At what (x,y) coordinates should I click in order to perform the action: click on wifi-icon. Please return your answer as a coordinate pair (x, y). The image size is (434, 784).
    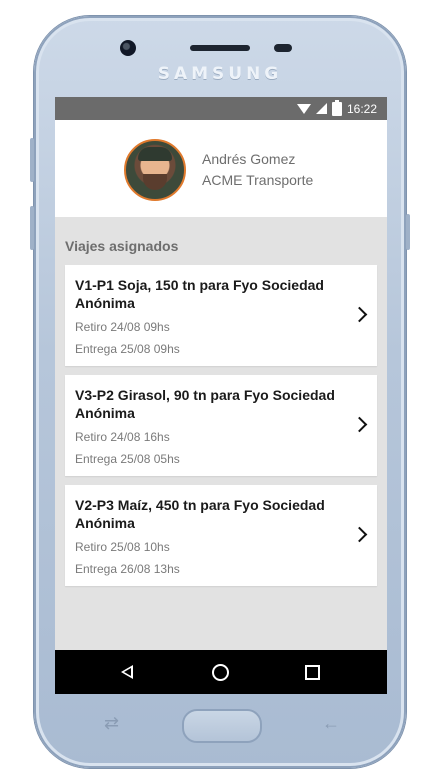
    Looking at the image, I should click on (303, 108).